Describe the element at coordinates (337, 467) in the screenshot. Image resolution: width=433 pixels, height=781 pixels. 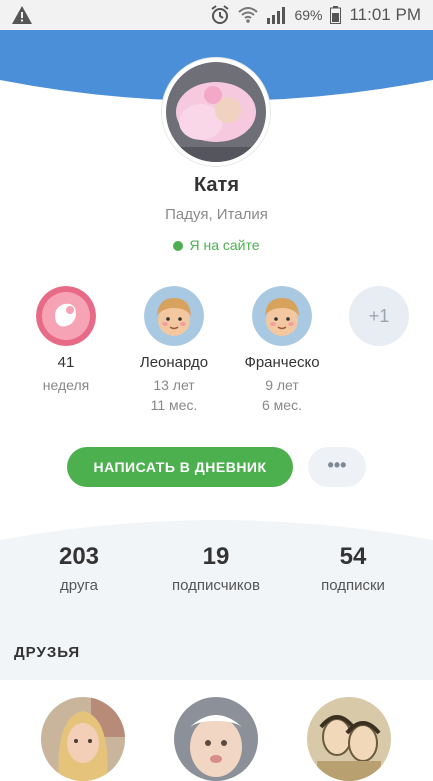
I see `more-options-button: •••` at that location.